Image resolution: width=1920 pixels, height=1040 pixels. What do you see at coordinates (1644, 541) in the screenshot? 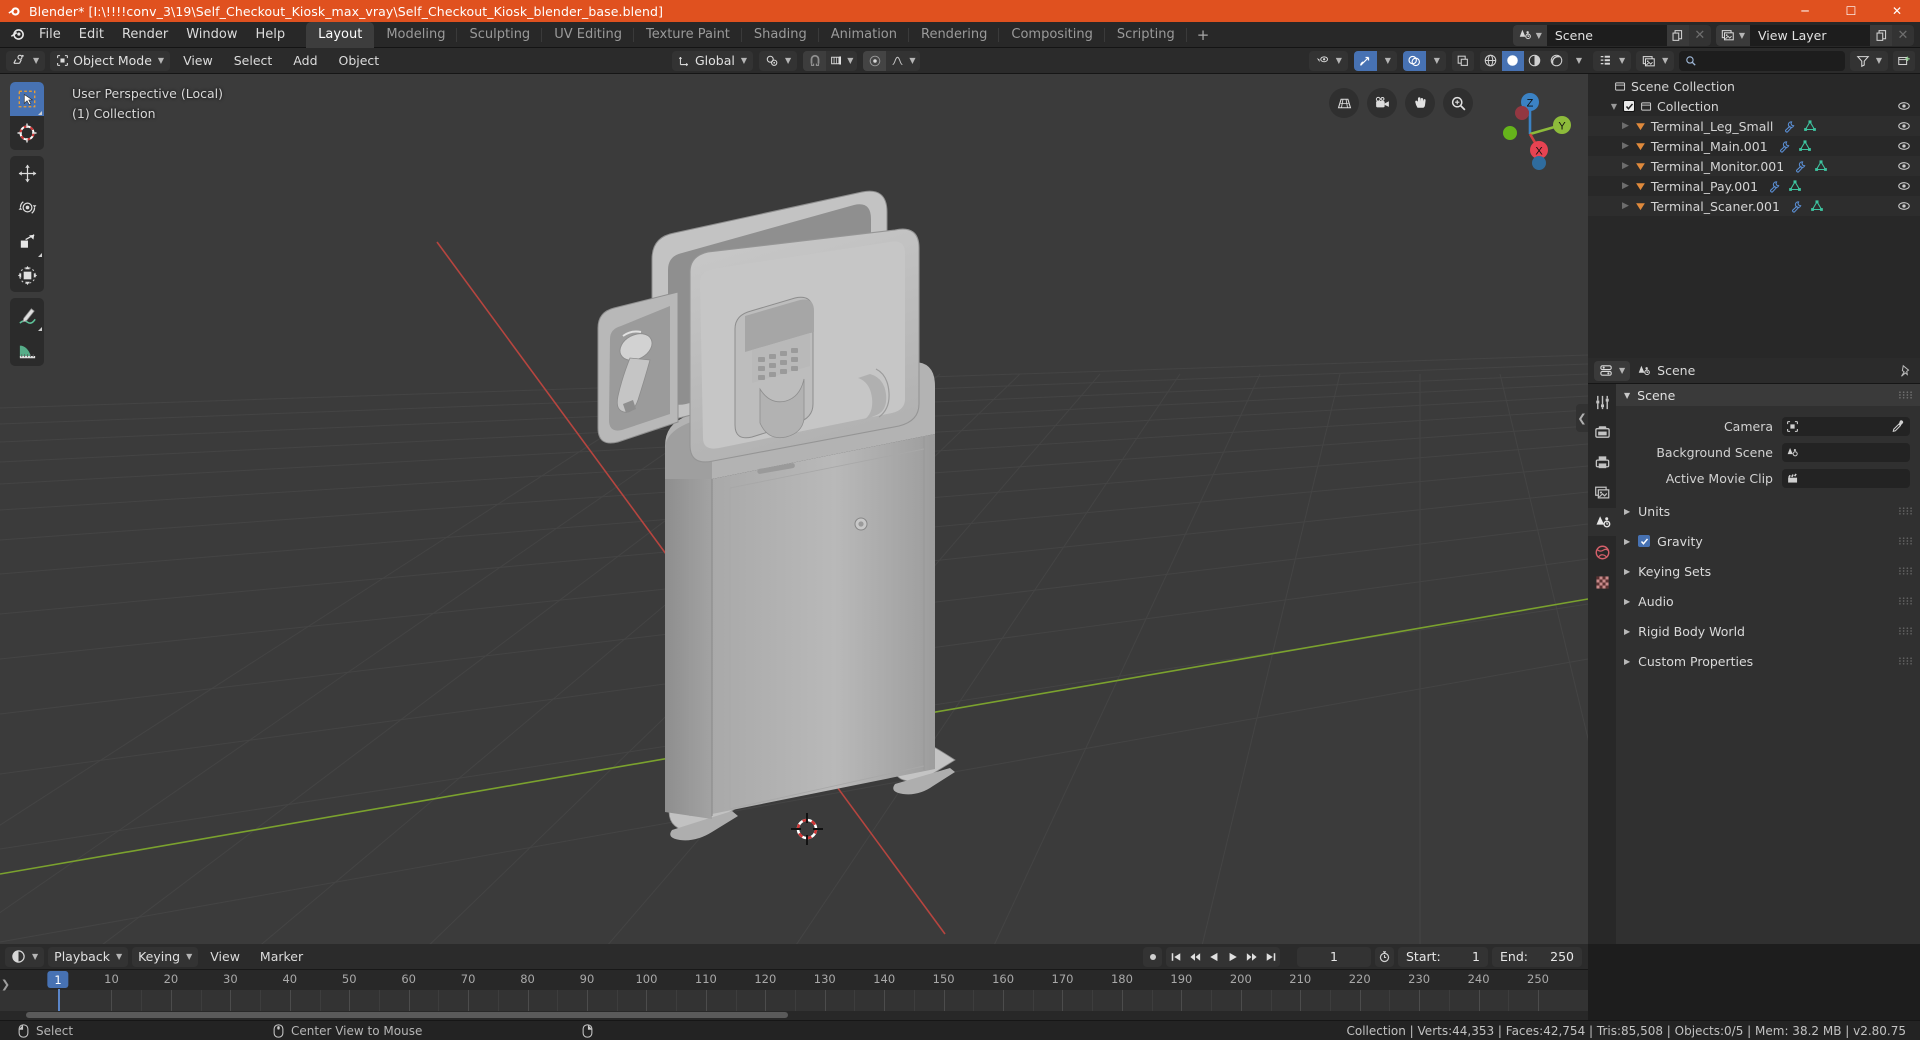
I see `gravity-checkbox` at bounding box center [1644, 541].